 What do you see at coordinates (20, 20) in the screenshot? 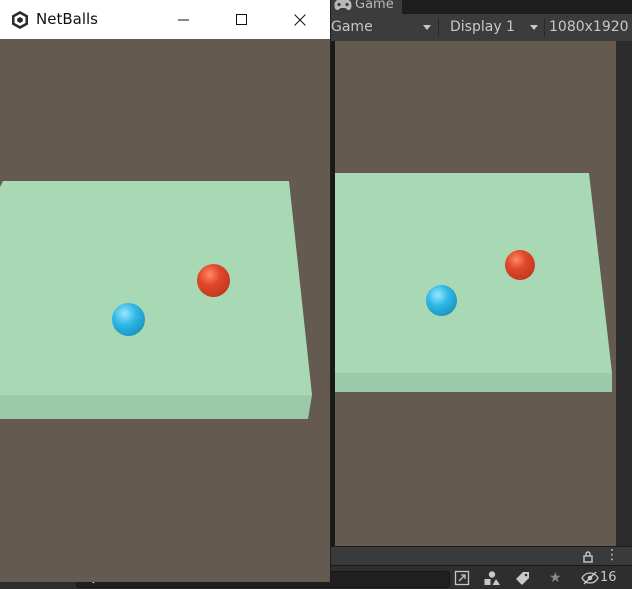
I see `unity-logo-icon` at bounding box center [20, 20].